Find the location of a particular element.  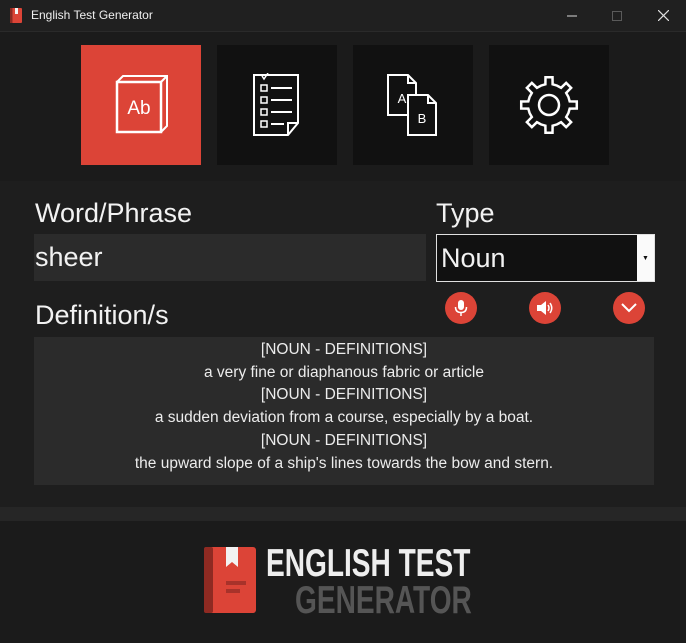

maximize-icon is located at coordinates (617, 15).